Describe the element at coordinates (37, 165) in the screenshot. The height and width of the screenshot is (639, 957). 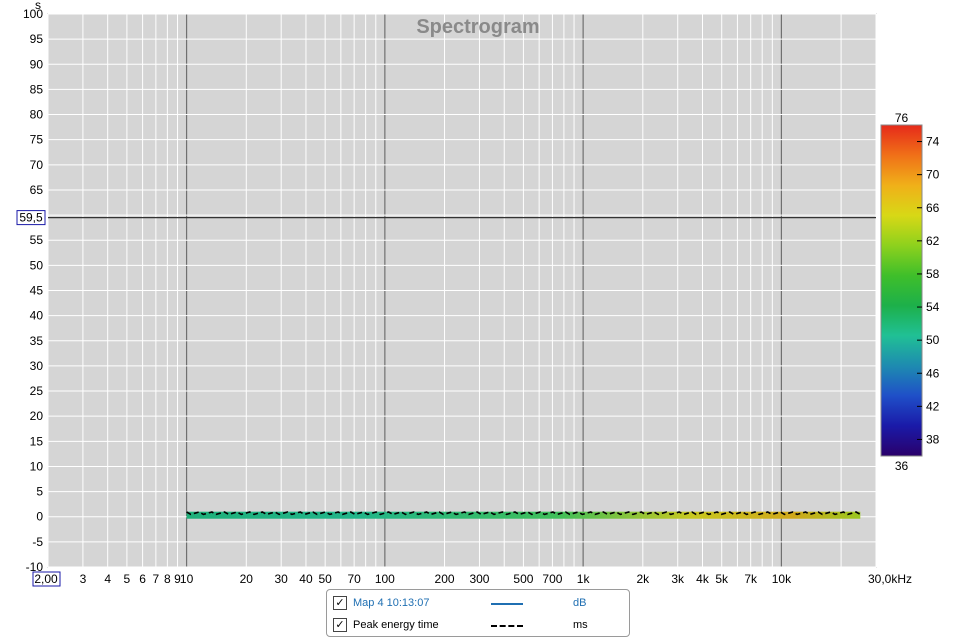
I see `y-tick-label: 70` at that location.